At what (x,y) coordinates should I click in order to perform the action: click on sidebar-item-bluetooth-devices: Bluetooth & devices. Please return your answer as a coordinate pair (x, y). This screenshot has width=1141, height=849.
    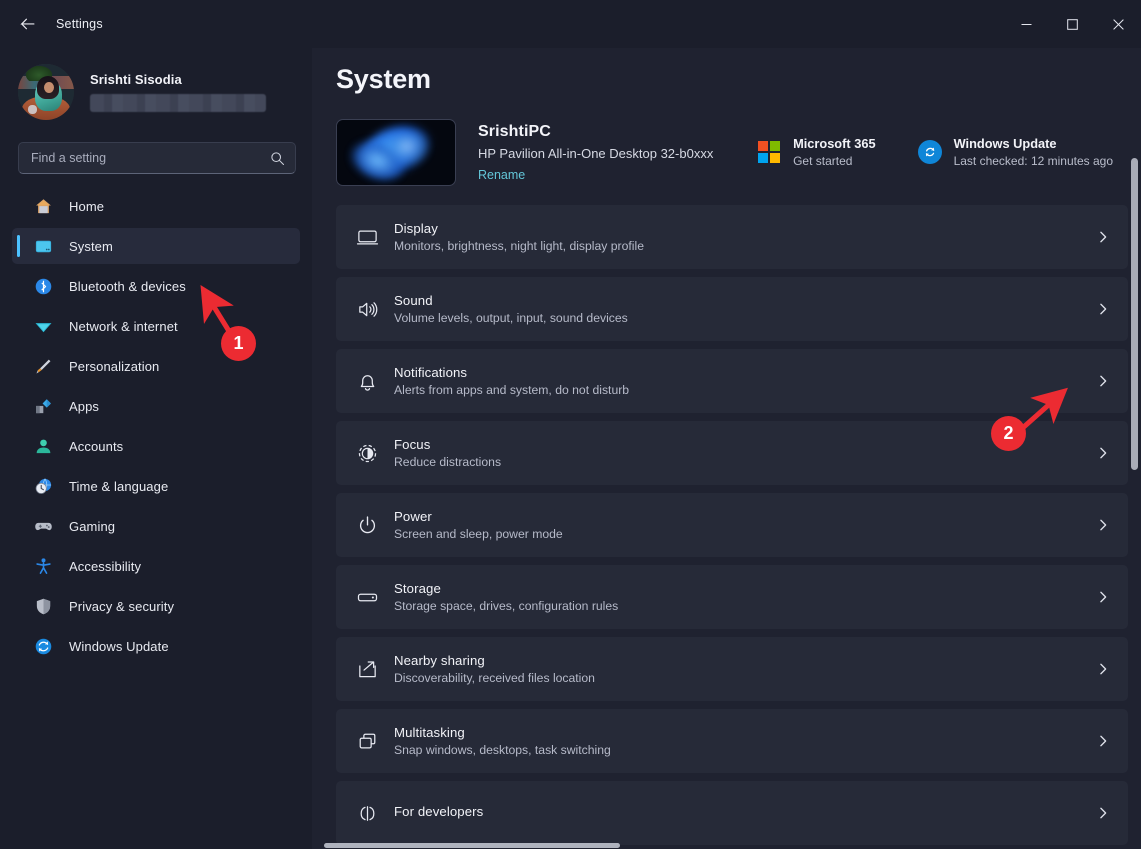
    Looking at the image, I should click on (156, 286).